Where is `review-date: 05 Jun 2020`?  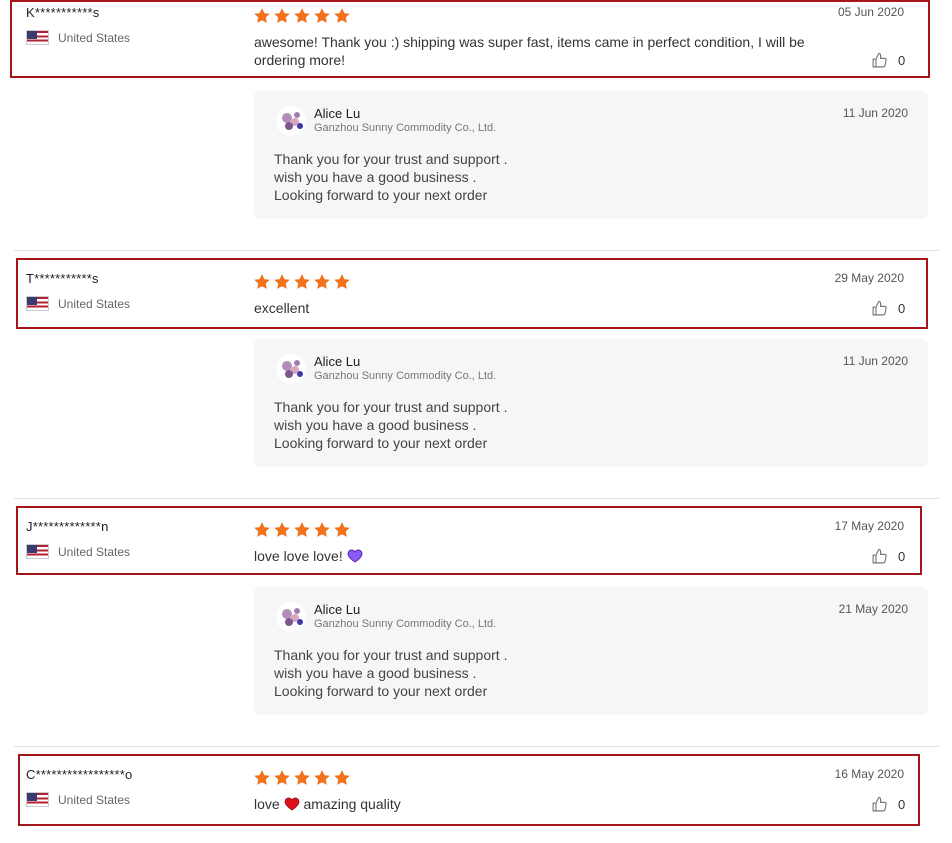 review-date: 05 Jun 2020 is located at coordinates (870, 12).